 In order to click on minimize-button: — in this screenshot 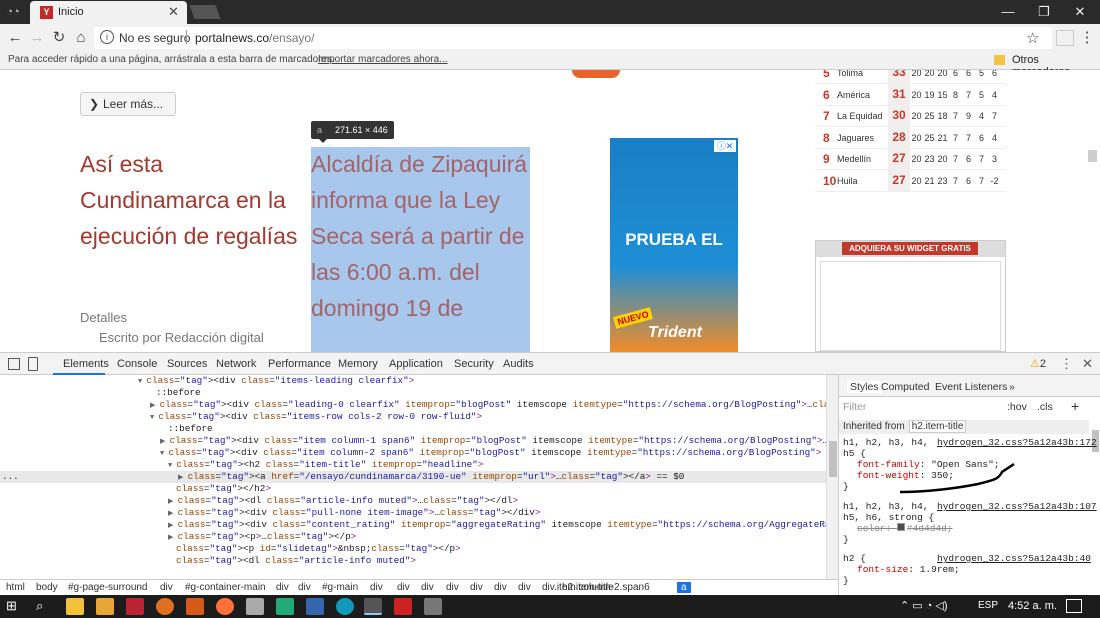, I will do `click(1008, 12)`.